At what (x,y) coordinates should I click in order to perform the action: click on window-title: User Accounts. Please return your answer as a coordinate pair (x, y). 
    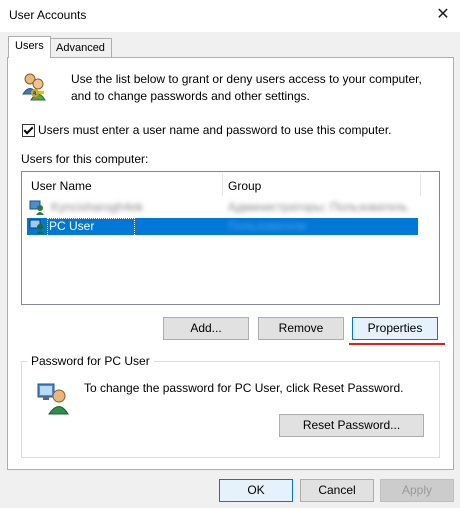
    Looking at the image, I should click on (48, 15).